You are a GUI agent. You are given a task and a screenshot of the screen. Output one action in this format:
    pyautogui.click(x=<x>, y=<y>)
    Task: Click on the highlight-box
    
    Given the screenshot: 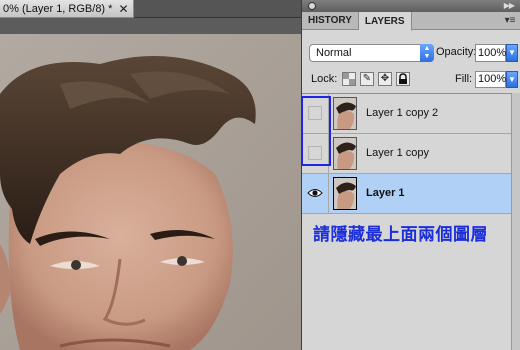 What is the action you would take?
    pyautogui.click(x=316, y=131)
    